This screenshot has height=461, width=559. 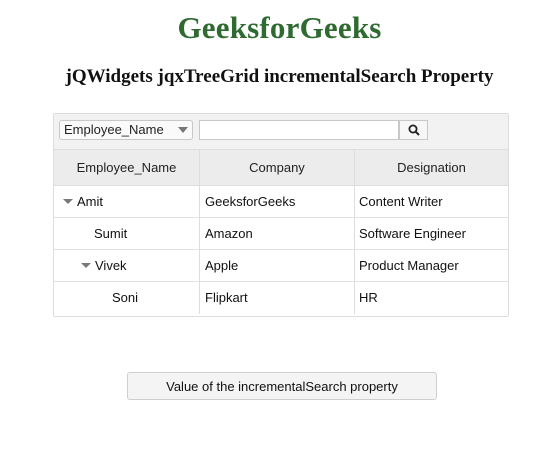 I want to click on employee-name: Sumit, so click(x=111, y=233).